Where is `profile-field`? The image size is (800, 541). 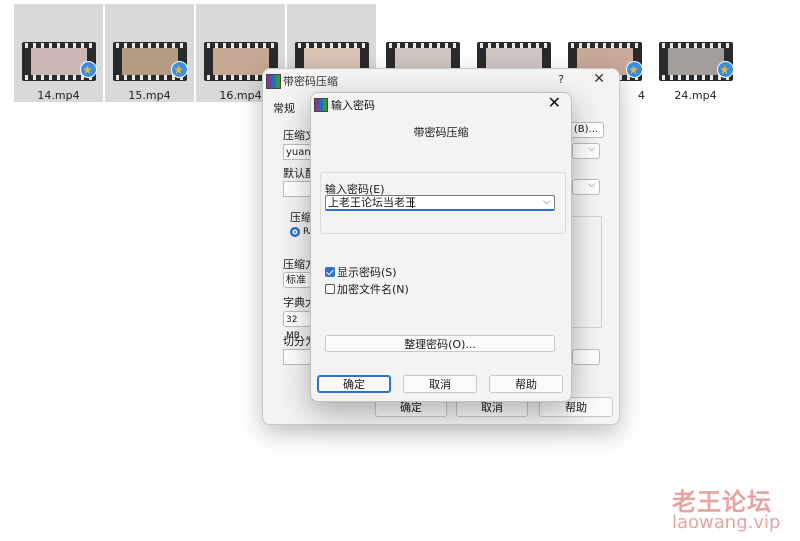 profile-field is located at coordinates (298, 189).